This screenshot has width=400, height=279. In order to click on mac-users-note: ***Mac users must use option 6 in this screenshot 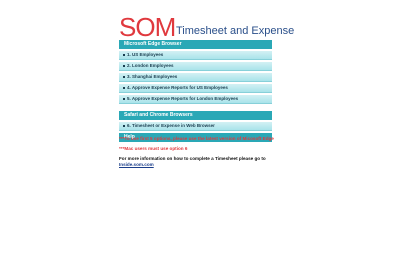, I will do `click(153, 148)`.